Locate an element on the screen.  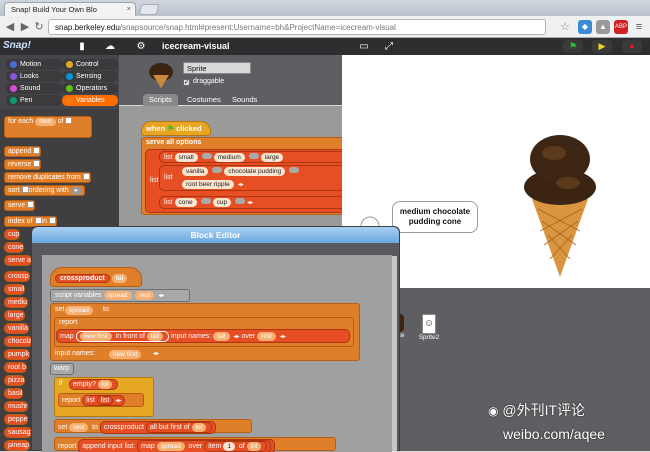
adblock-icon: ABP is located at coordinates (621, 27).